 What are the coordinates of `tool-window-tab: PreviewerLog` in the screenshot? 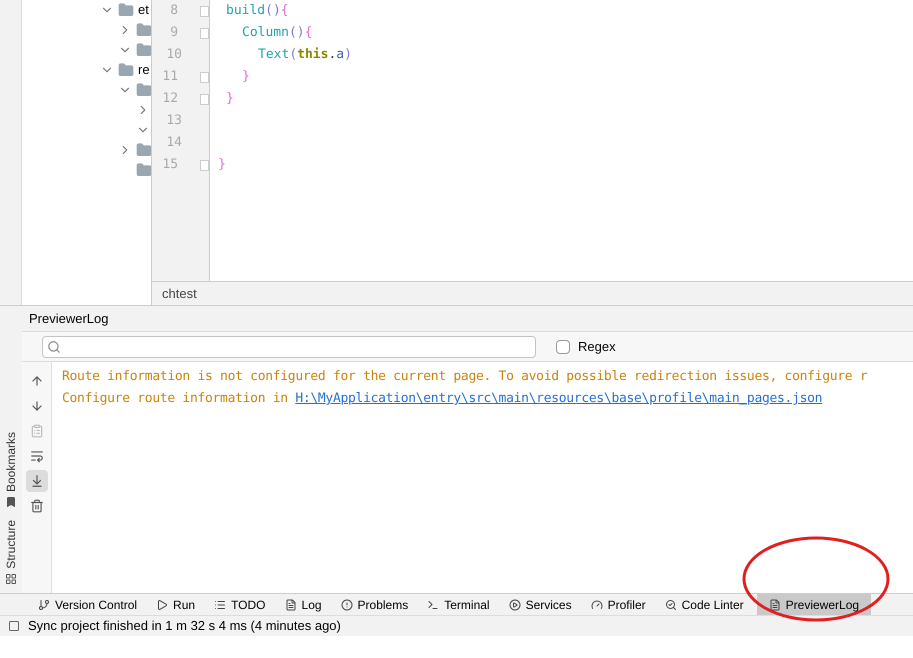 It's located at (814, 605).